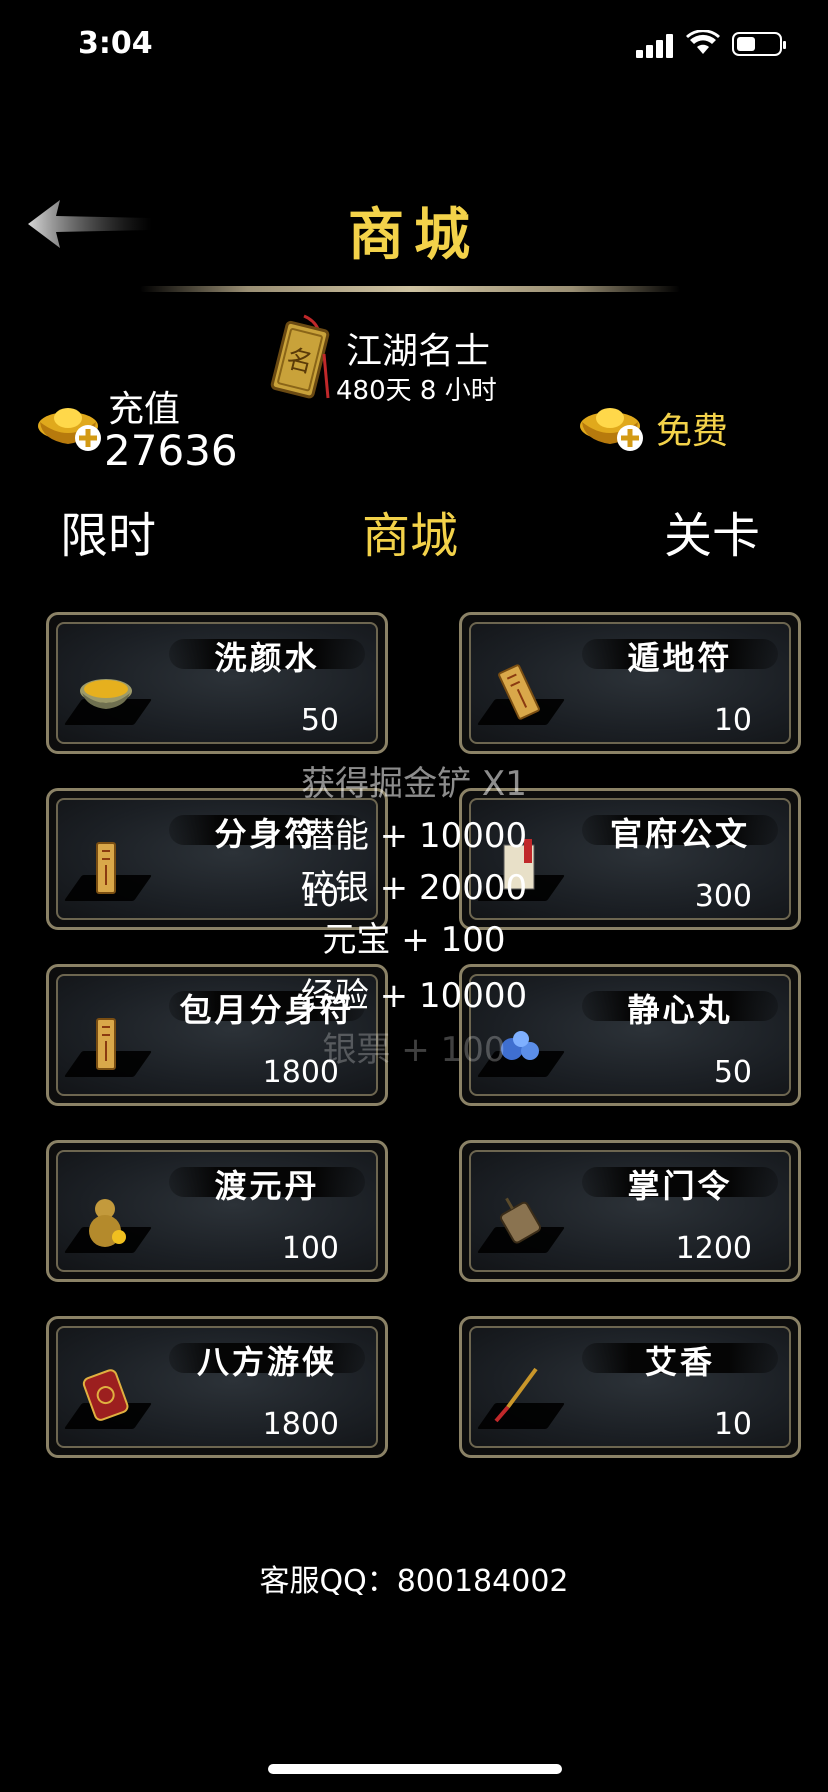 The width and height of the screenshot is (828, 1792). Describe the element at coordinates (115, 43) in the screenshot. I see `status-time: 3:04` at that location.